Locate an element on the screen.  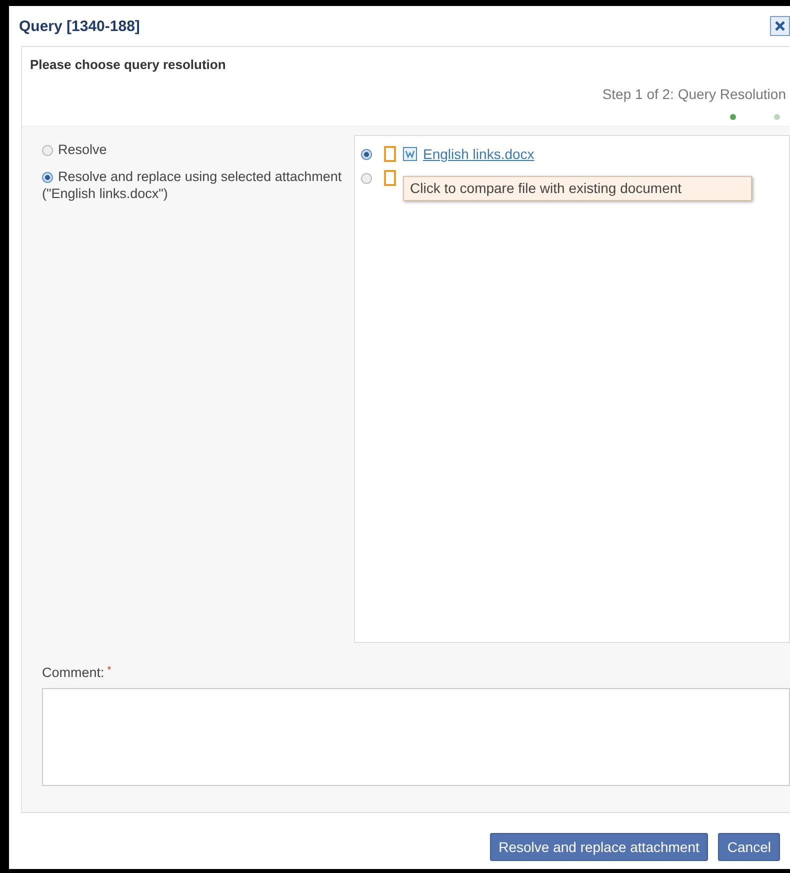
comment-label: Comment: * is located at coordinates (76, 672).